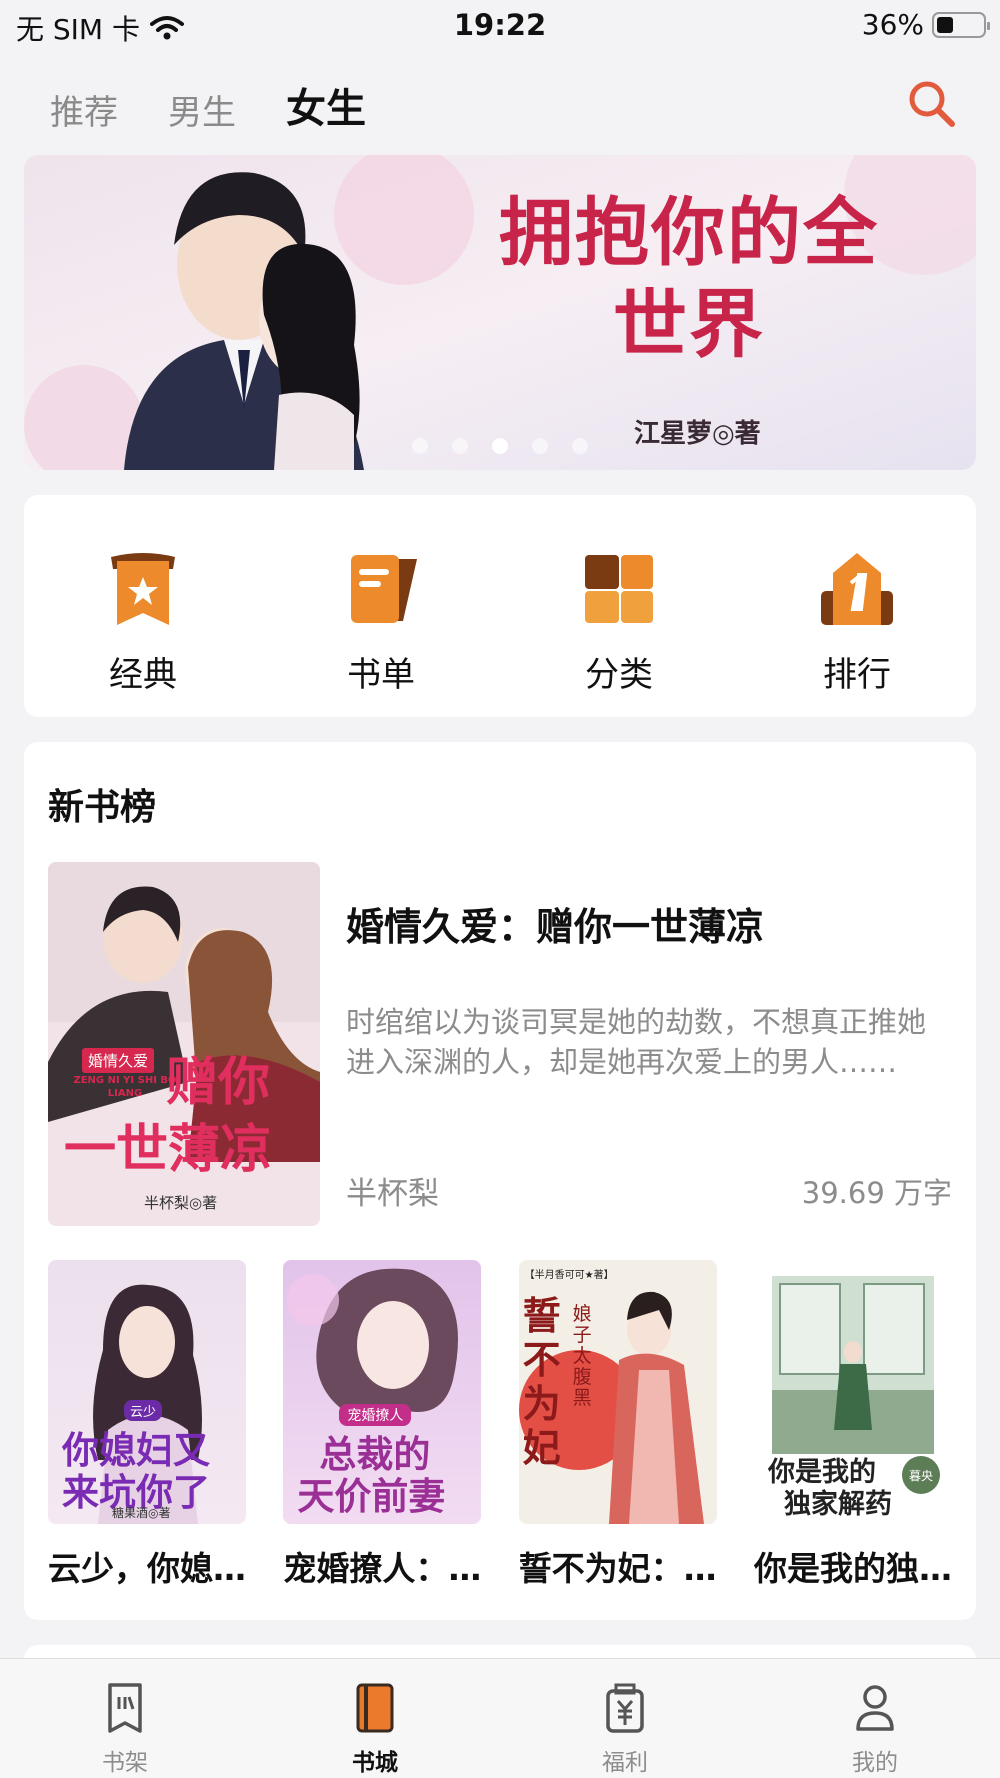 The width and height of the screenshot is (1000, 1778). I want to click on quick-link-label: 分类, so click(619, 675).